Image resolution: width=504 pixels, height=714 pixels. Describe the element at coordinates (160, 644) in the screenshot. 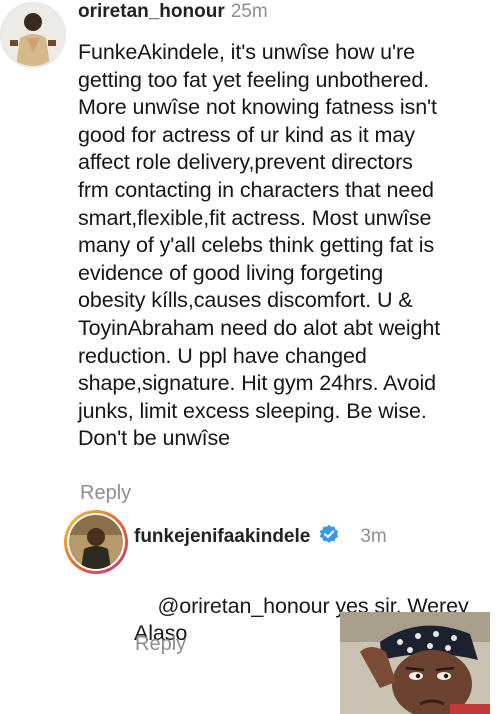

I see `reply-button-2: Reply` at that location.